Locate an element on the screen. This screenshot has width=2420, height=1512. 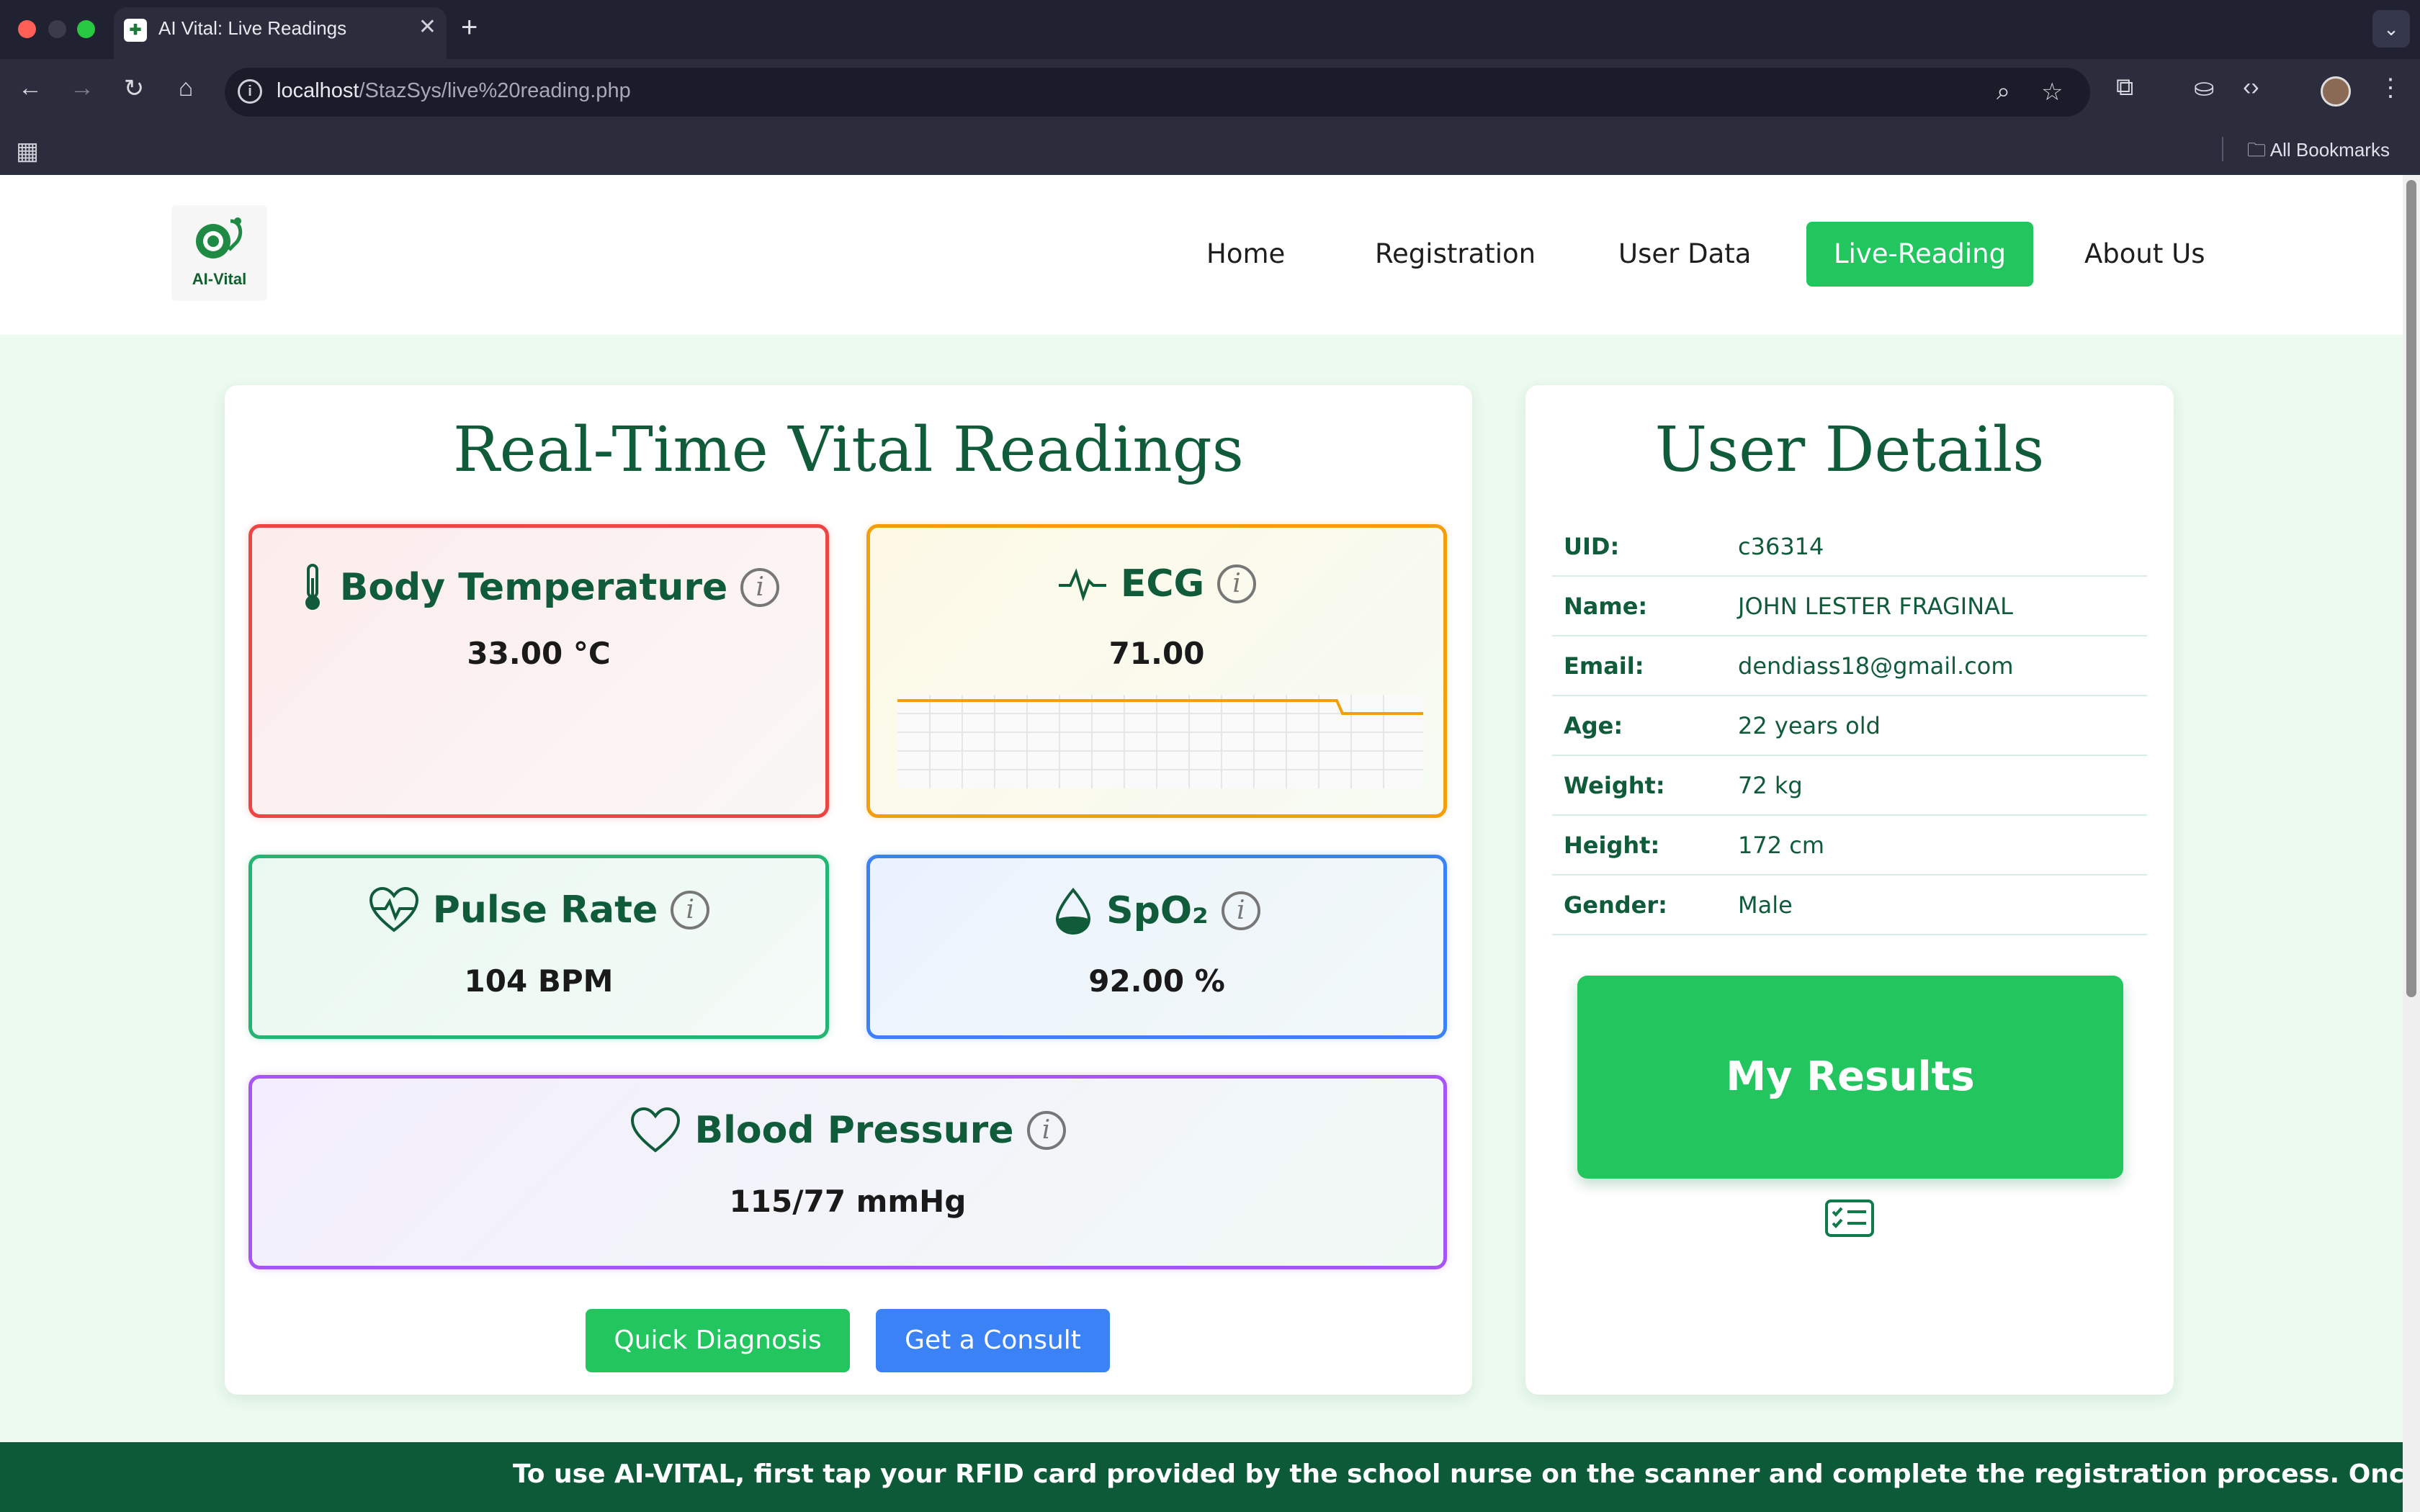
back-icon: ← is located at coordinates (30, 88).